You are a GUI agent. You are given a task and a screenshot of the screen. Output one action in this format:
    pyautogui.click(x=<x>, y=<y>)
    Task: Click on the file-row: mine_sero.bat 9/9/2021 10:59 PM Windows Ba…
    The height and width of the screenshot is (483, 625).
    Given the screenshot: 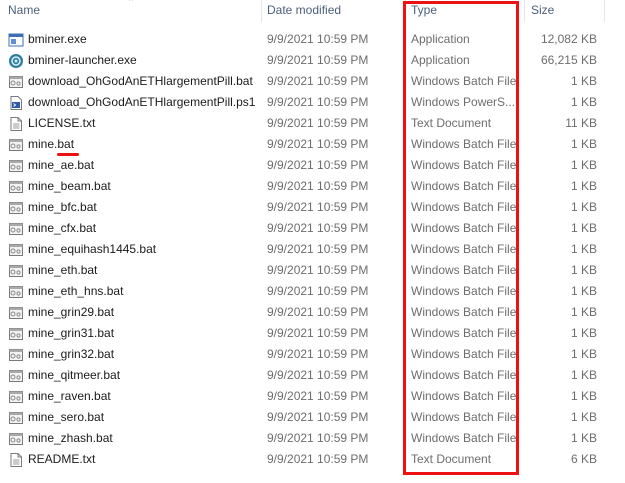 What is the action you would take?
    pyautogui.click(x=312, y=418)
    